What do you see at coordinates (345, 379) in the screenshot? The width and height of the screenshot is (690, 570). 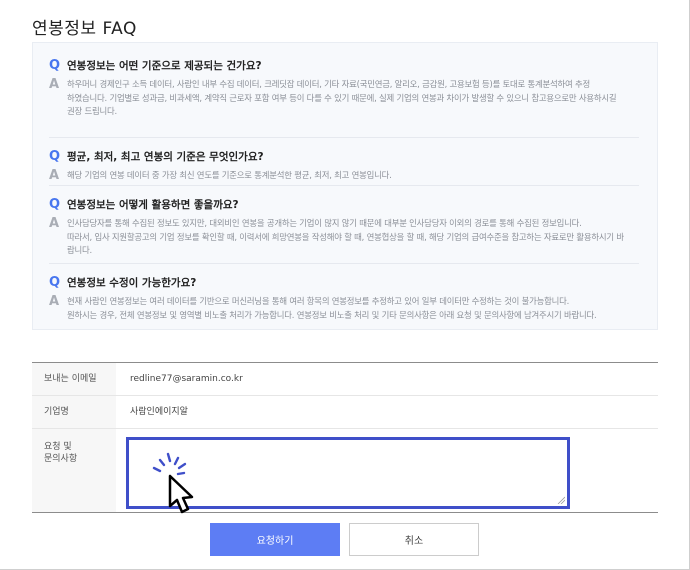 I see `sender-email-row: 보내는 이메일 redline77@saramin.co.kr` at bounding box center [345, 379].